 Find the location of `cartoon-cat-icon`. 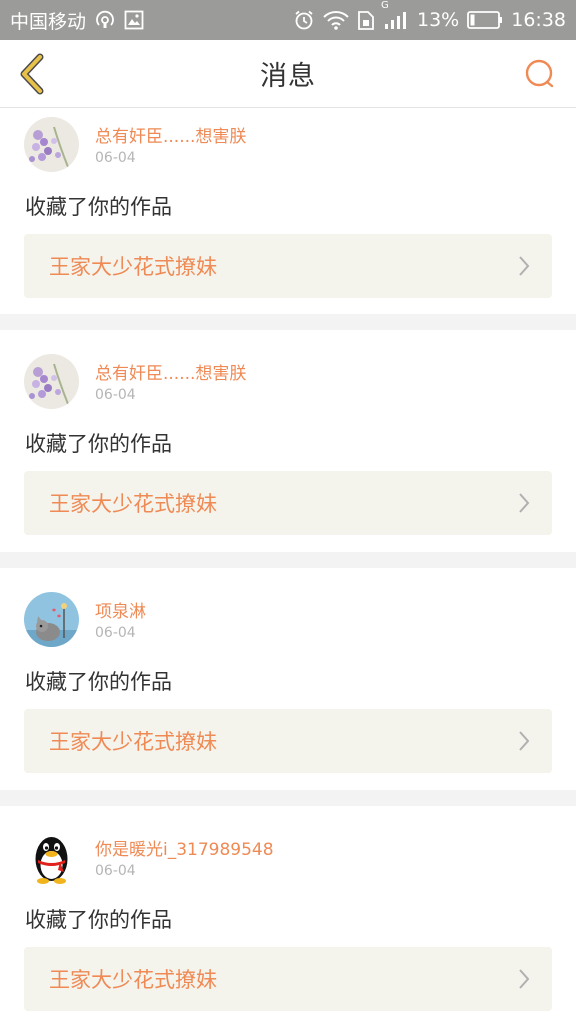

cartoon-cat-icon is located at coordinates (51, 619).